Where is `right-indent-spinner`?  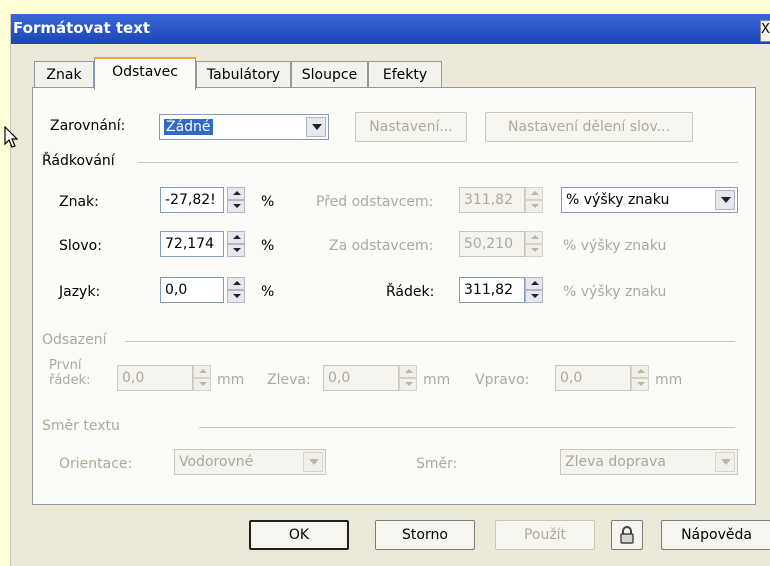 right-indent-spinner is located at coordinates (640, 378).